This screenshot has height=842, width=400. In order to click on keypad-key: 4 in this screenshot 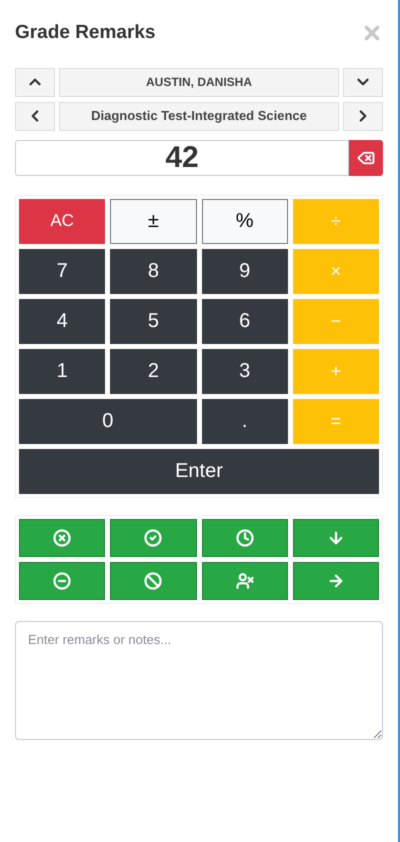, I will do `click(62, 321)`.